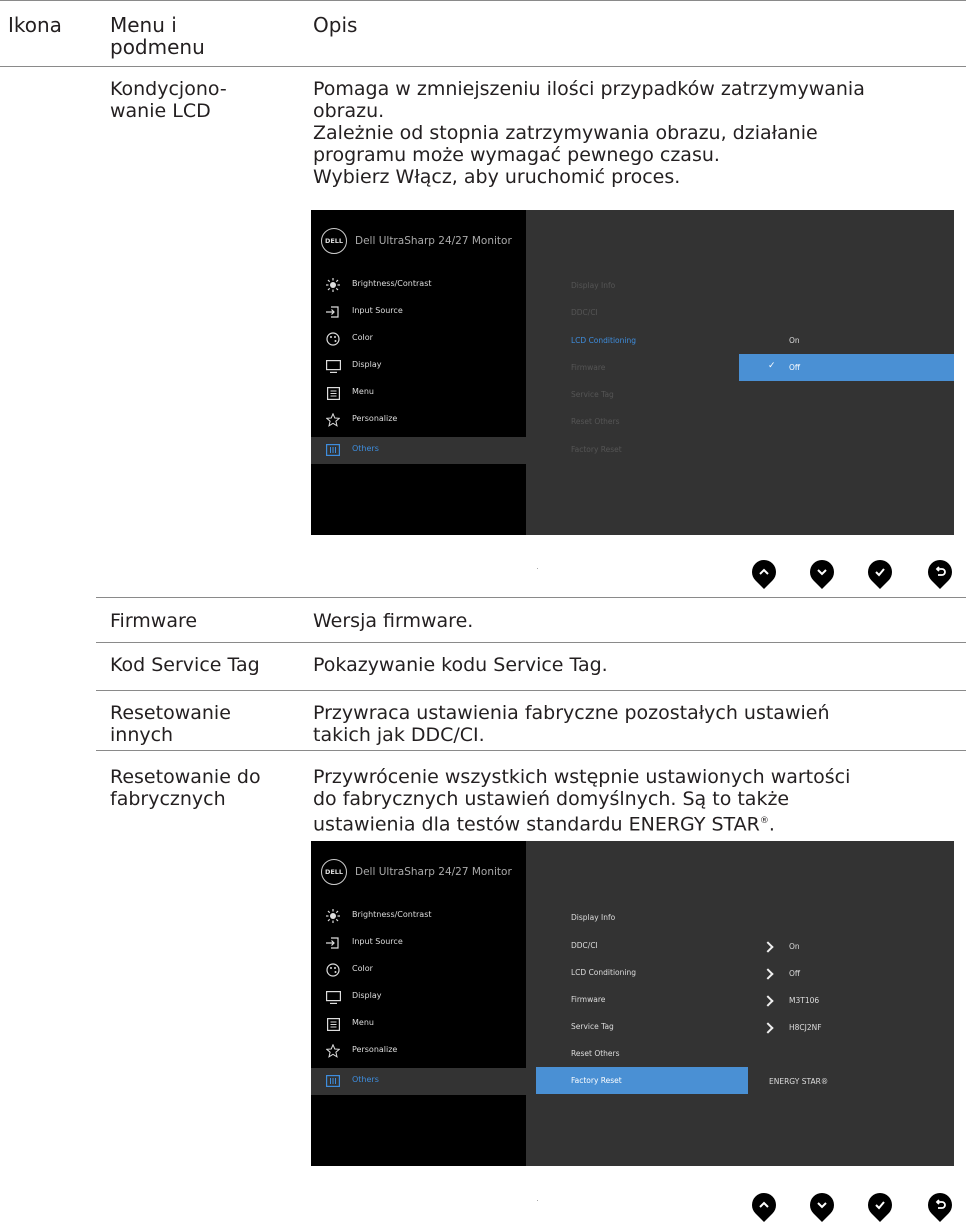 This screenshot has width=966, height=1230. What do you see at coordinates (365, 1079) in the screenshot?
I see `osd-item-label: Others` at bounding box center [365, 1079].